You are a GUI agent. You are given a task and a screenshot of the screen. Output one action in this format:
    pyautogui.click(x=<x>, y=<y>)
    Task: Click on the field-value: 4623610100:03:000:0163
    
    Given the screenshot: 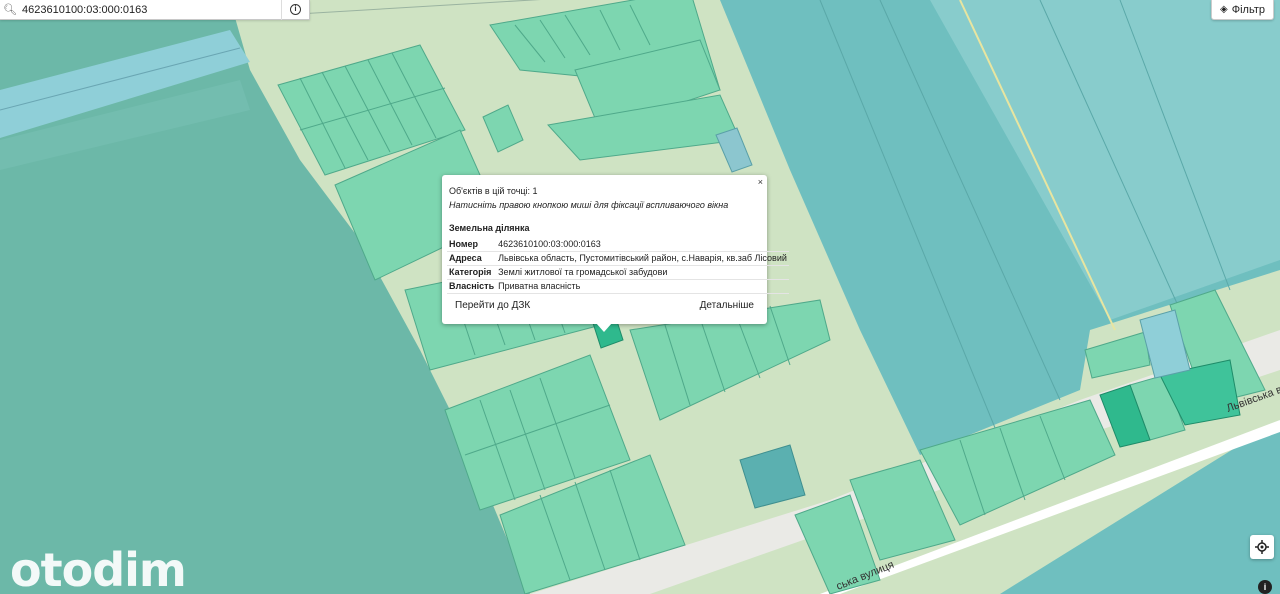 What is the action you would take?
    pyautogui.click(x=642, y=244)
    